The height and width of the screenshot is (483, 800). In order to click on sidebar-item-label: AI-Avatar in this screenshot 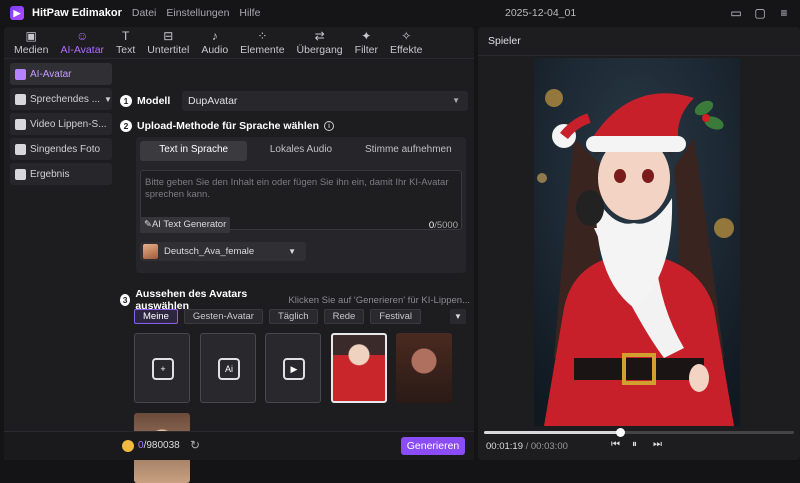, I will do `click(51, 74)`.